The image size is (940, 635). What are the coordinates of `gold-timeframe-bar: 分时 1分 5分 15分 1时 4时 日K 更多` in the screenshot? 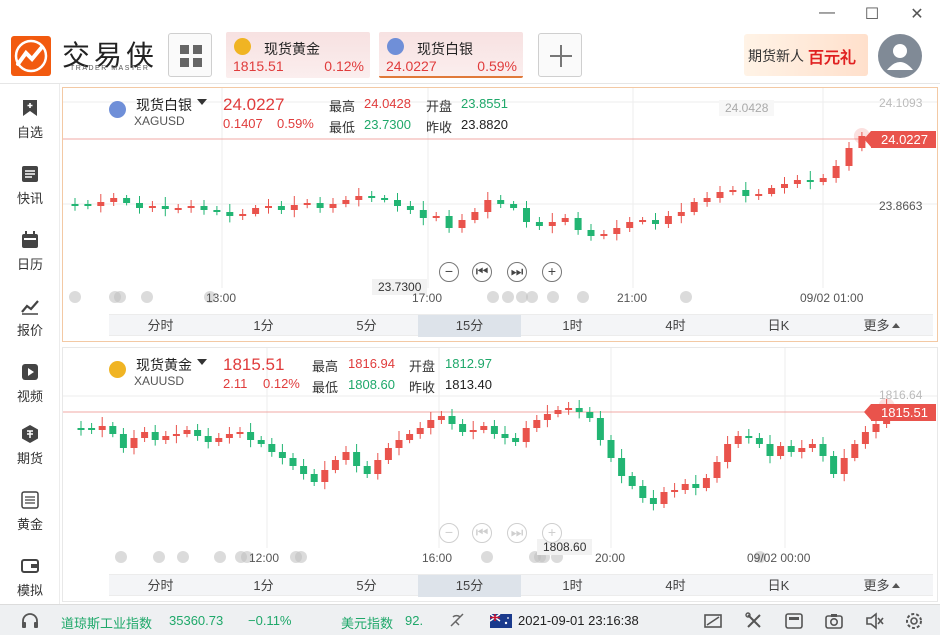 It's located at (521, 585).